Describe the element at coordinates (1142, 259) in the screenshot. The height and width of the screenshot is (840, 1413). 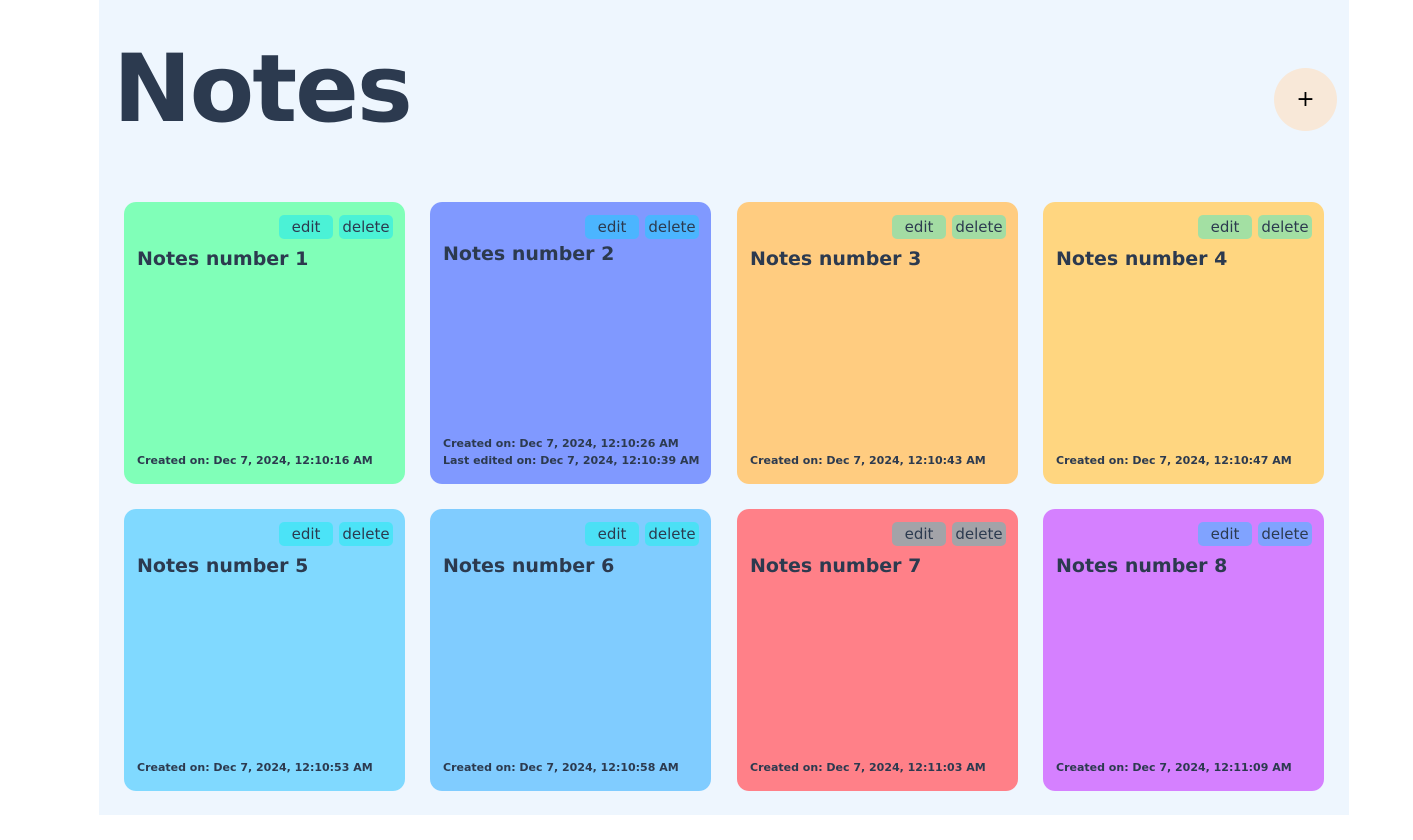
I see `note-title: Notes number 4` at that location.